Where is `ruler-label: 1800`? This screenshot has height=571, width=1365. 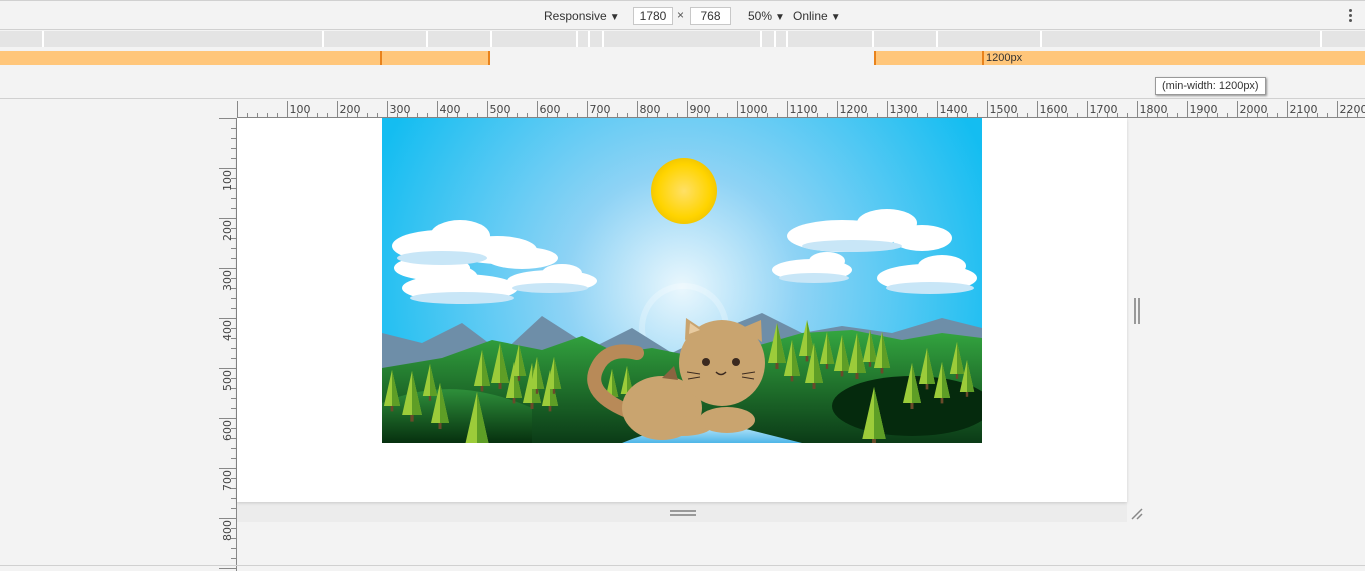 ruler-label: 1800 is located at coordinates (1154, 109).